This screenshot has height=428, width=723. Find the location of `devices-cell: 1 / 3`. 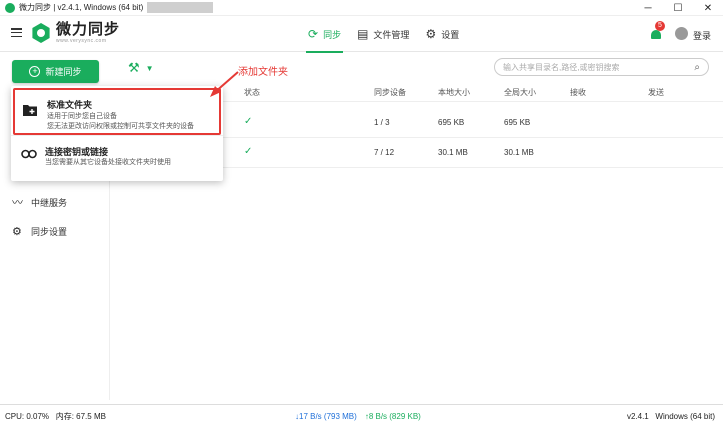

devices-cell: 1 / 3 is located at coordinates (382, 122).